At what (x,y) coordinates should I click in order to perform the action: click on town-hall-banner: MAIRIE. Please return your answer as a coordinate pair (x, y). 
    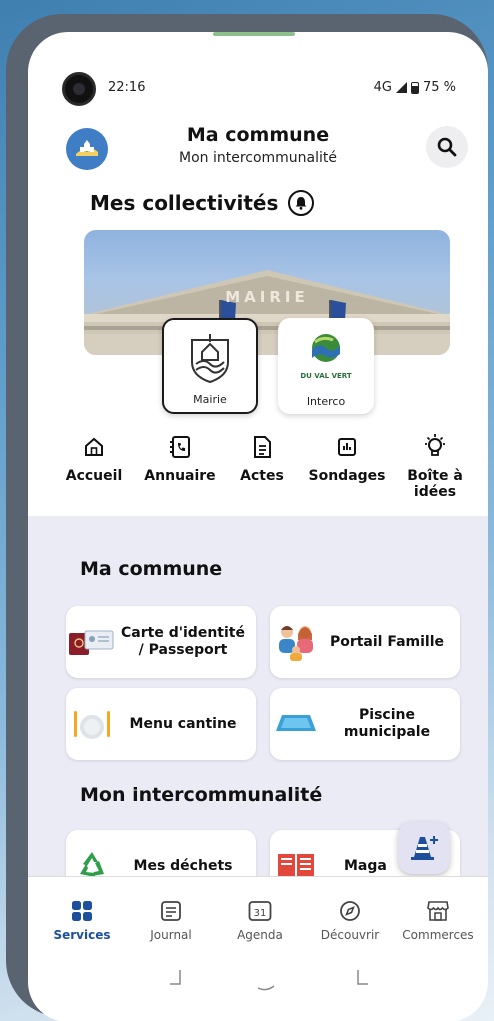
    Looking at the image, I should click on (267, 292).